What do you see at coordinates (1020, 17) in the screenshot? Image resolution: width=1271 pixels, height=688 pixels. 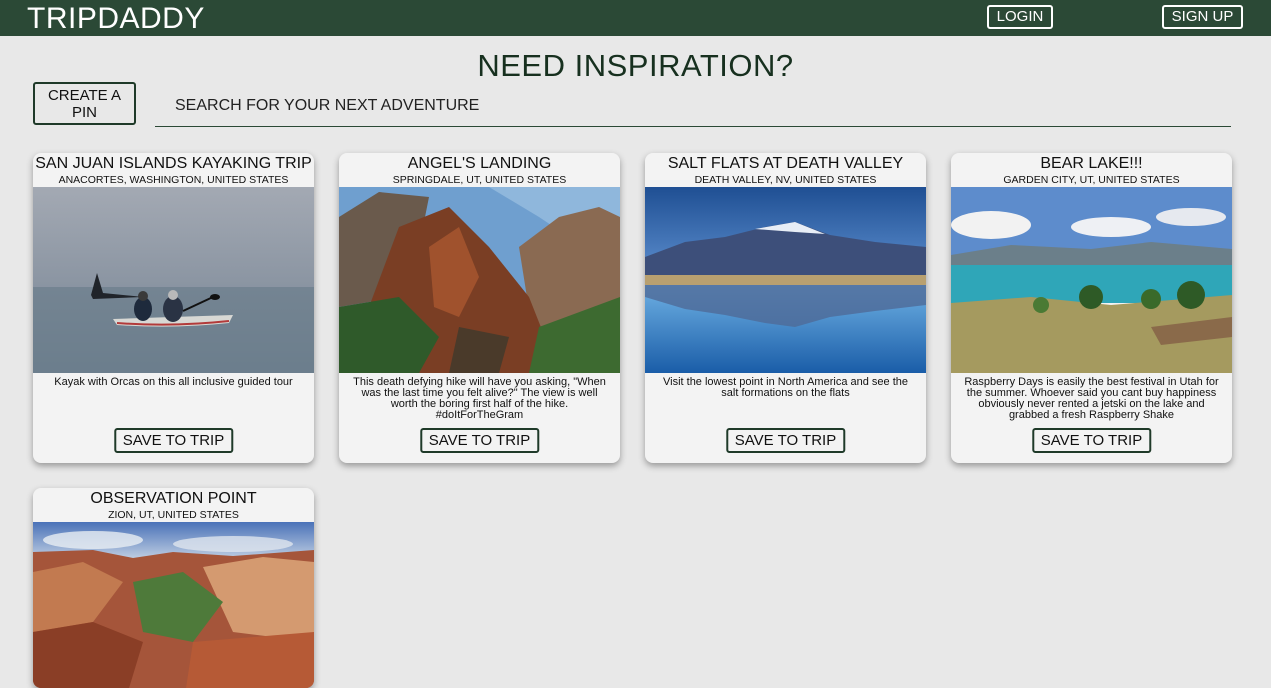 I see `login-button: LOGIN` at bounding box center [1020, 17].